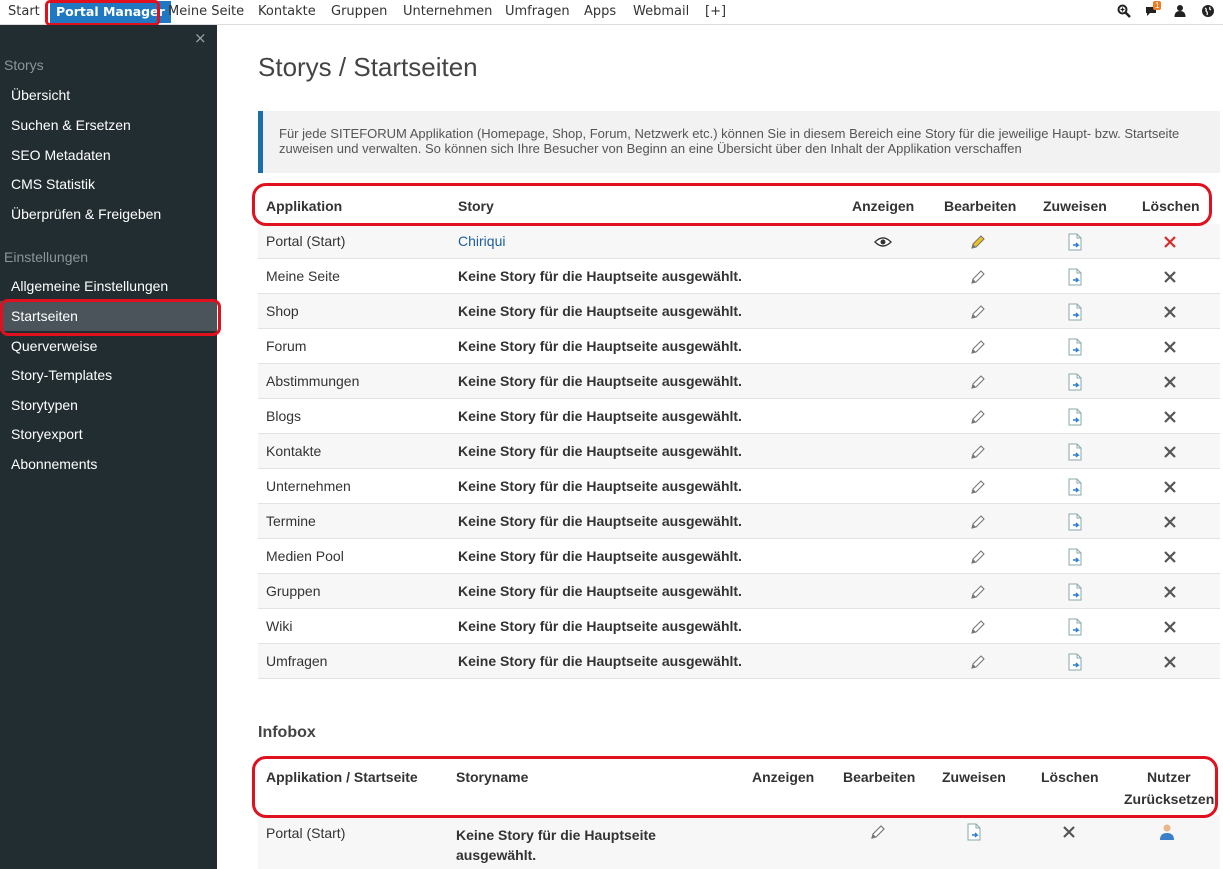 The width and height of the screenshot is (1223, 869). I want to click on row-app: Medien Pool, so click(305, 556).